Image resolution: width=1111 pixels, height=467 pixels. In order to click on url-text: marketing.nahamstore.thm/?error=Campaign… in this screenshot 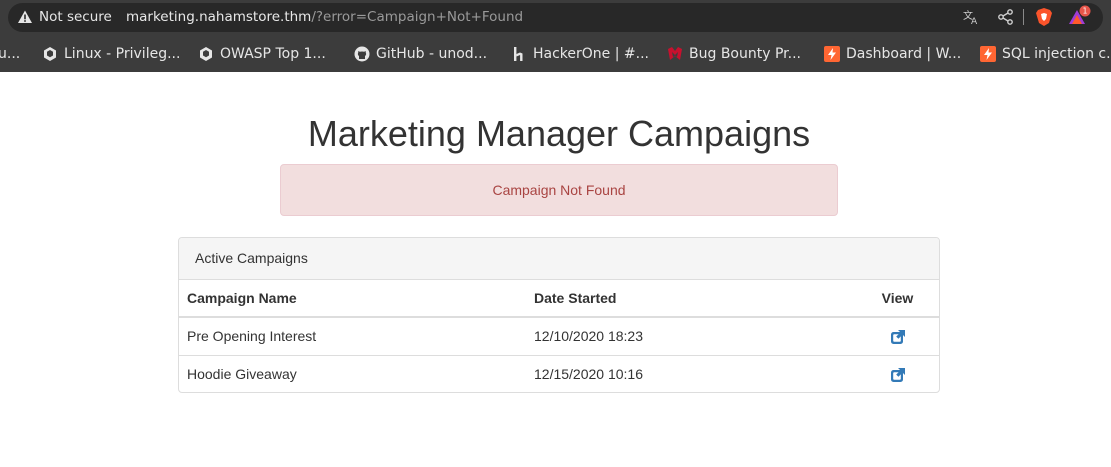, I will do `click(324, 17)`.